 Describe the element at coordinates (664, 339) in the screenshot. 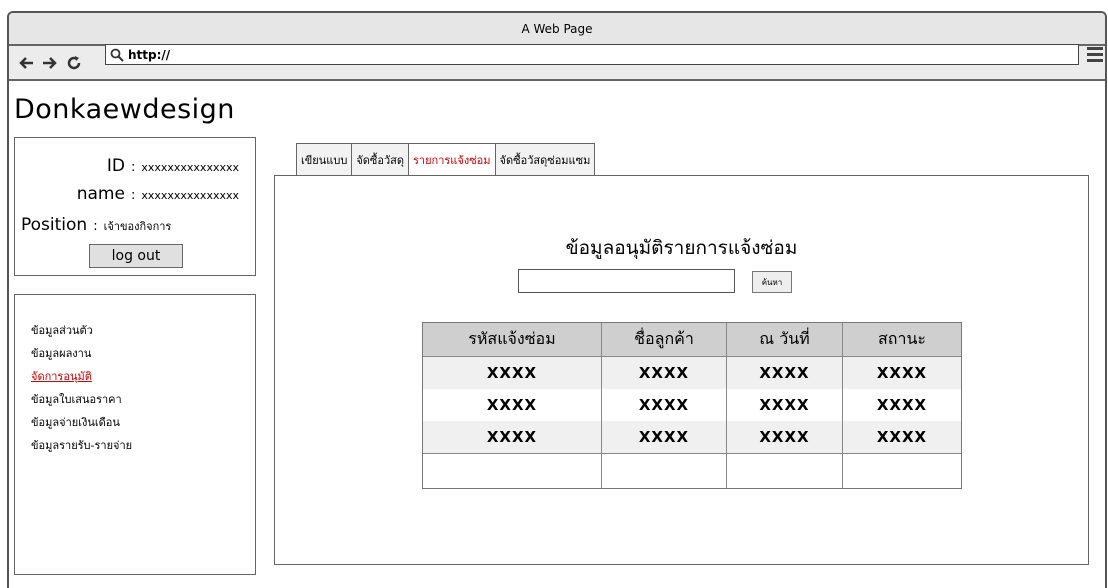

I see `column-header-customer-name: ชื่อลูกค้า` at that location.